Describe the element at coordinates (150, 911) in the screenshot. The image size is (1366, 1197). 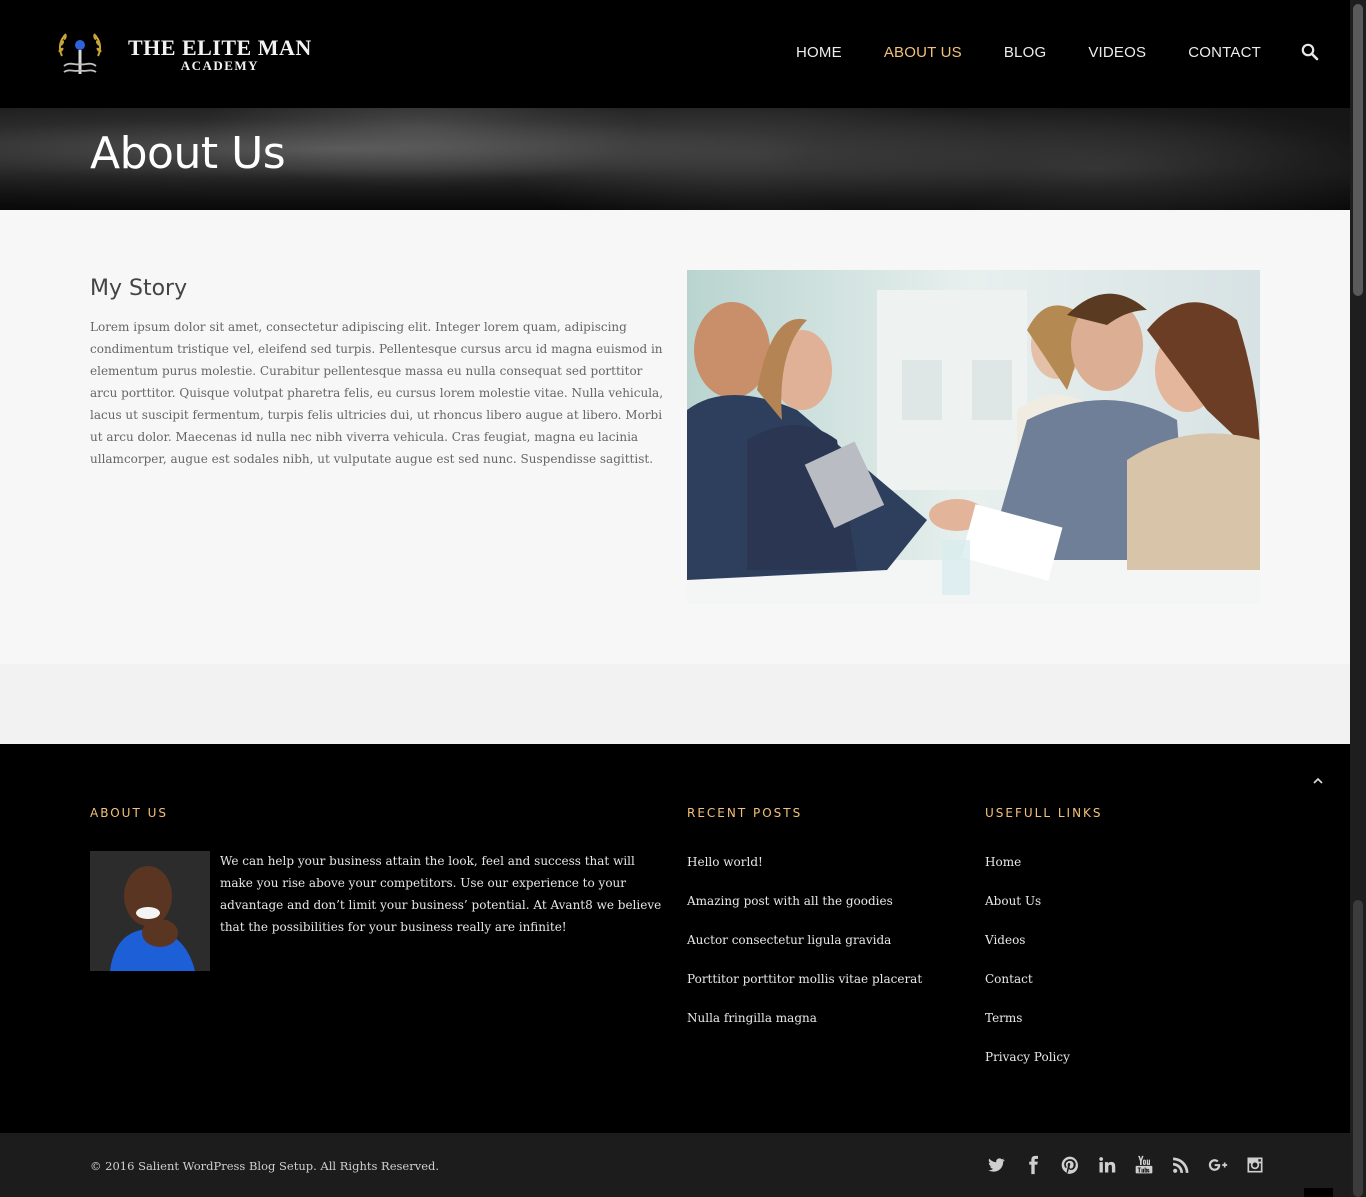
I see `footer-author-photo` at that location.